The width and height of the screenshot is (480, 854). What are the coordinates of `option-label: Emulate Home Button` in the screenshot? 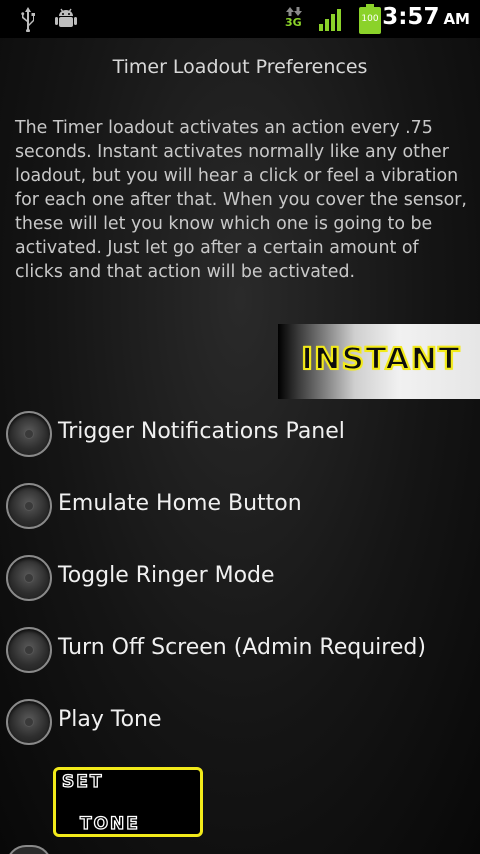 It's located at (180, 503).